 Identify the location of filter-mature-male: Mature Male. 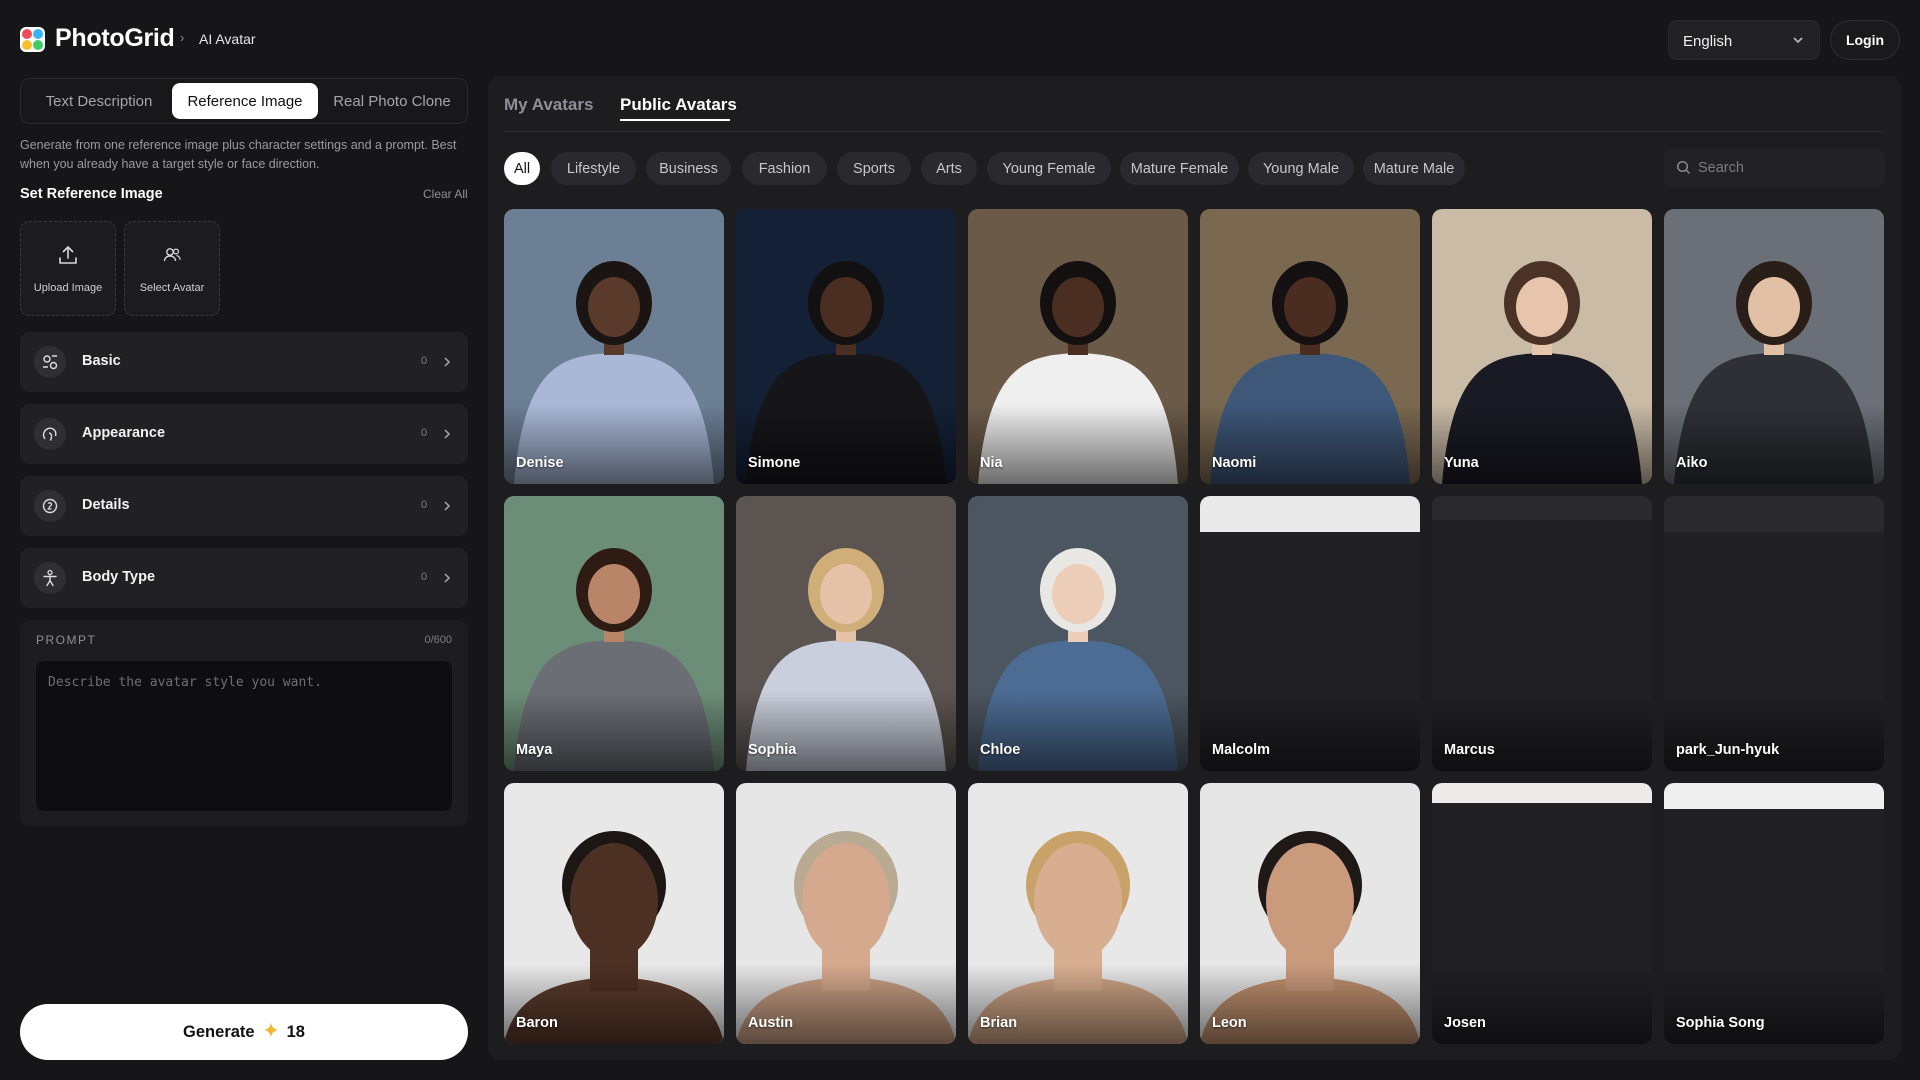
(1414, 168).